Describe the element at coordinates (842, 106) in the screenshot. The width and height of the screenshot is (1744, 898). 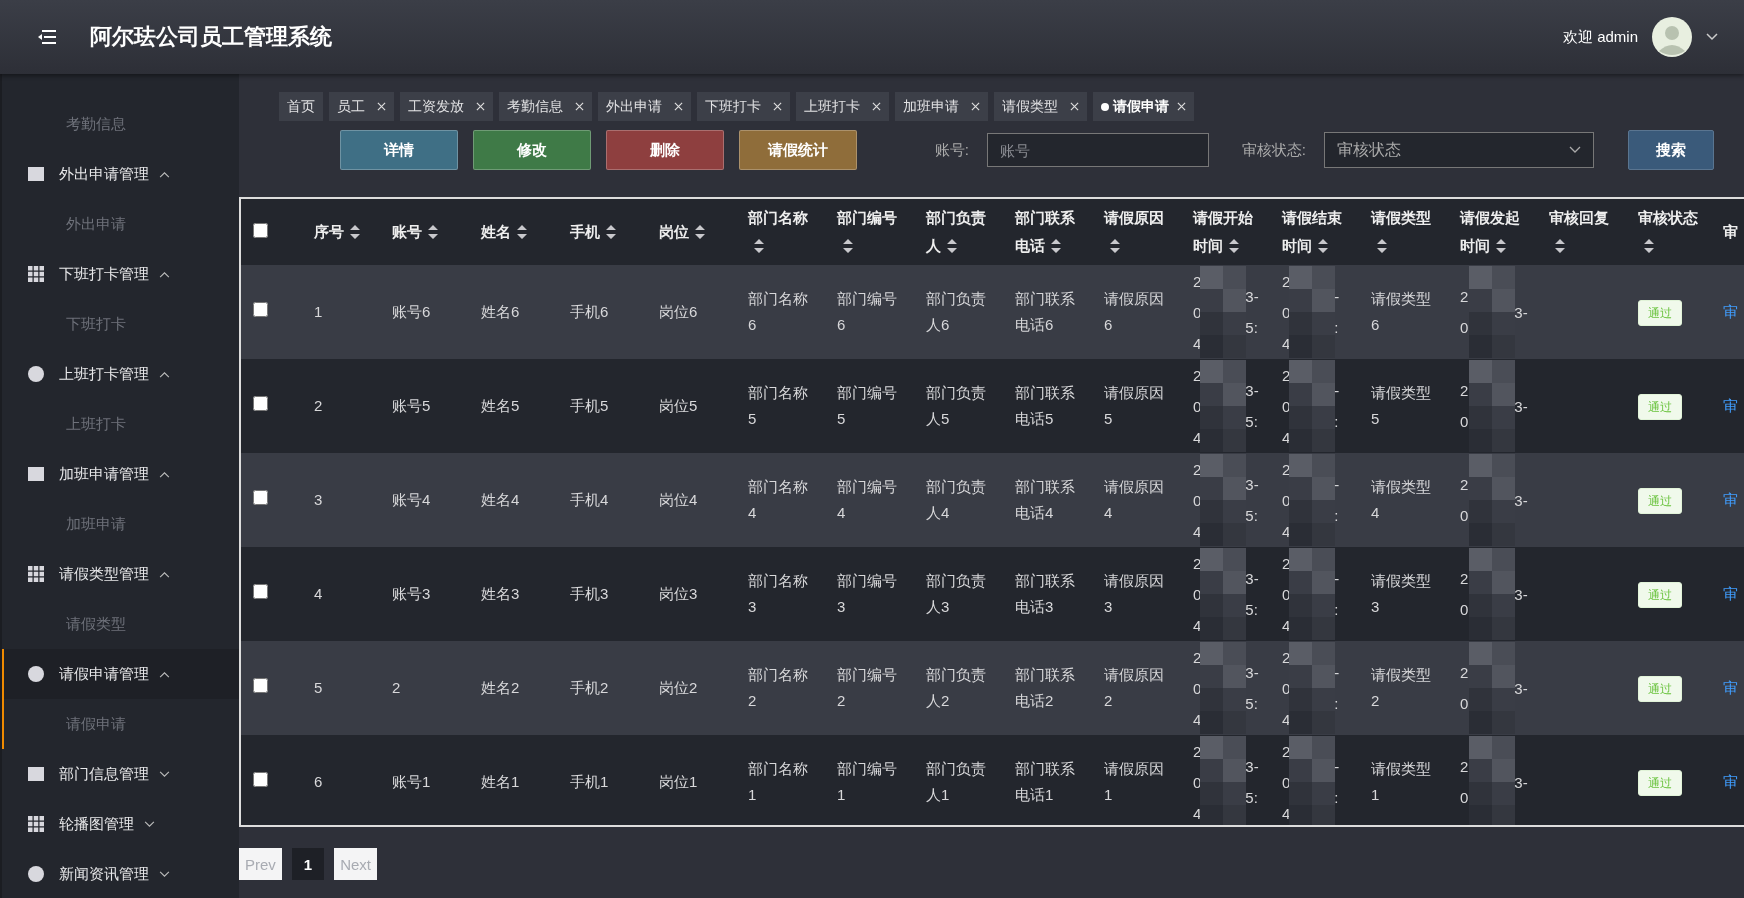
I see `page-tab: 上班打卡` at that location.